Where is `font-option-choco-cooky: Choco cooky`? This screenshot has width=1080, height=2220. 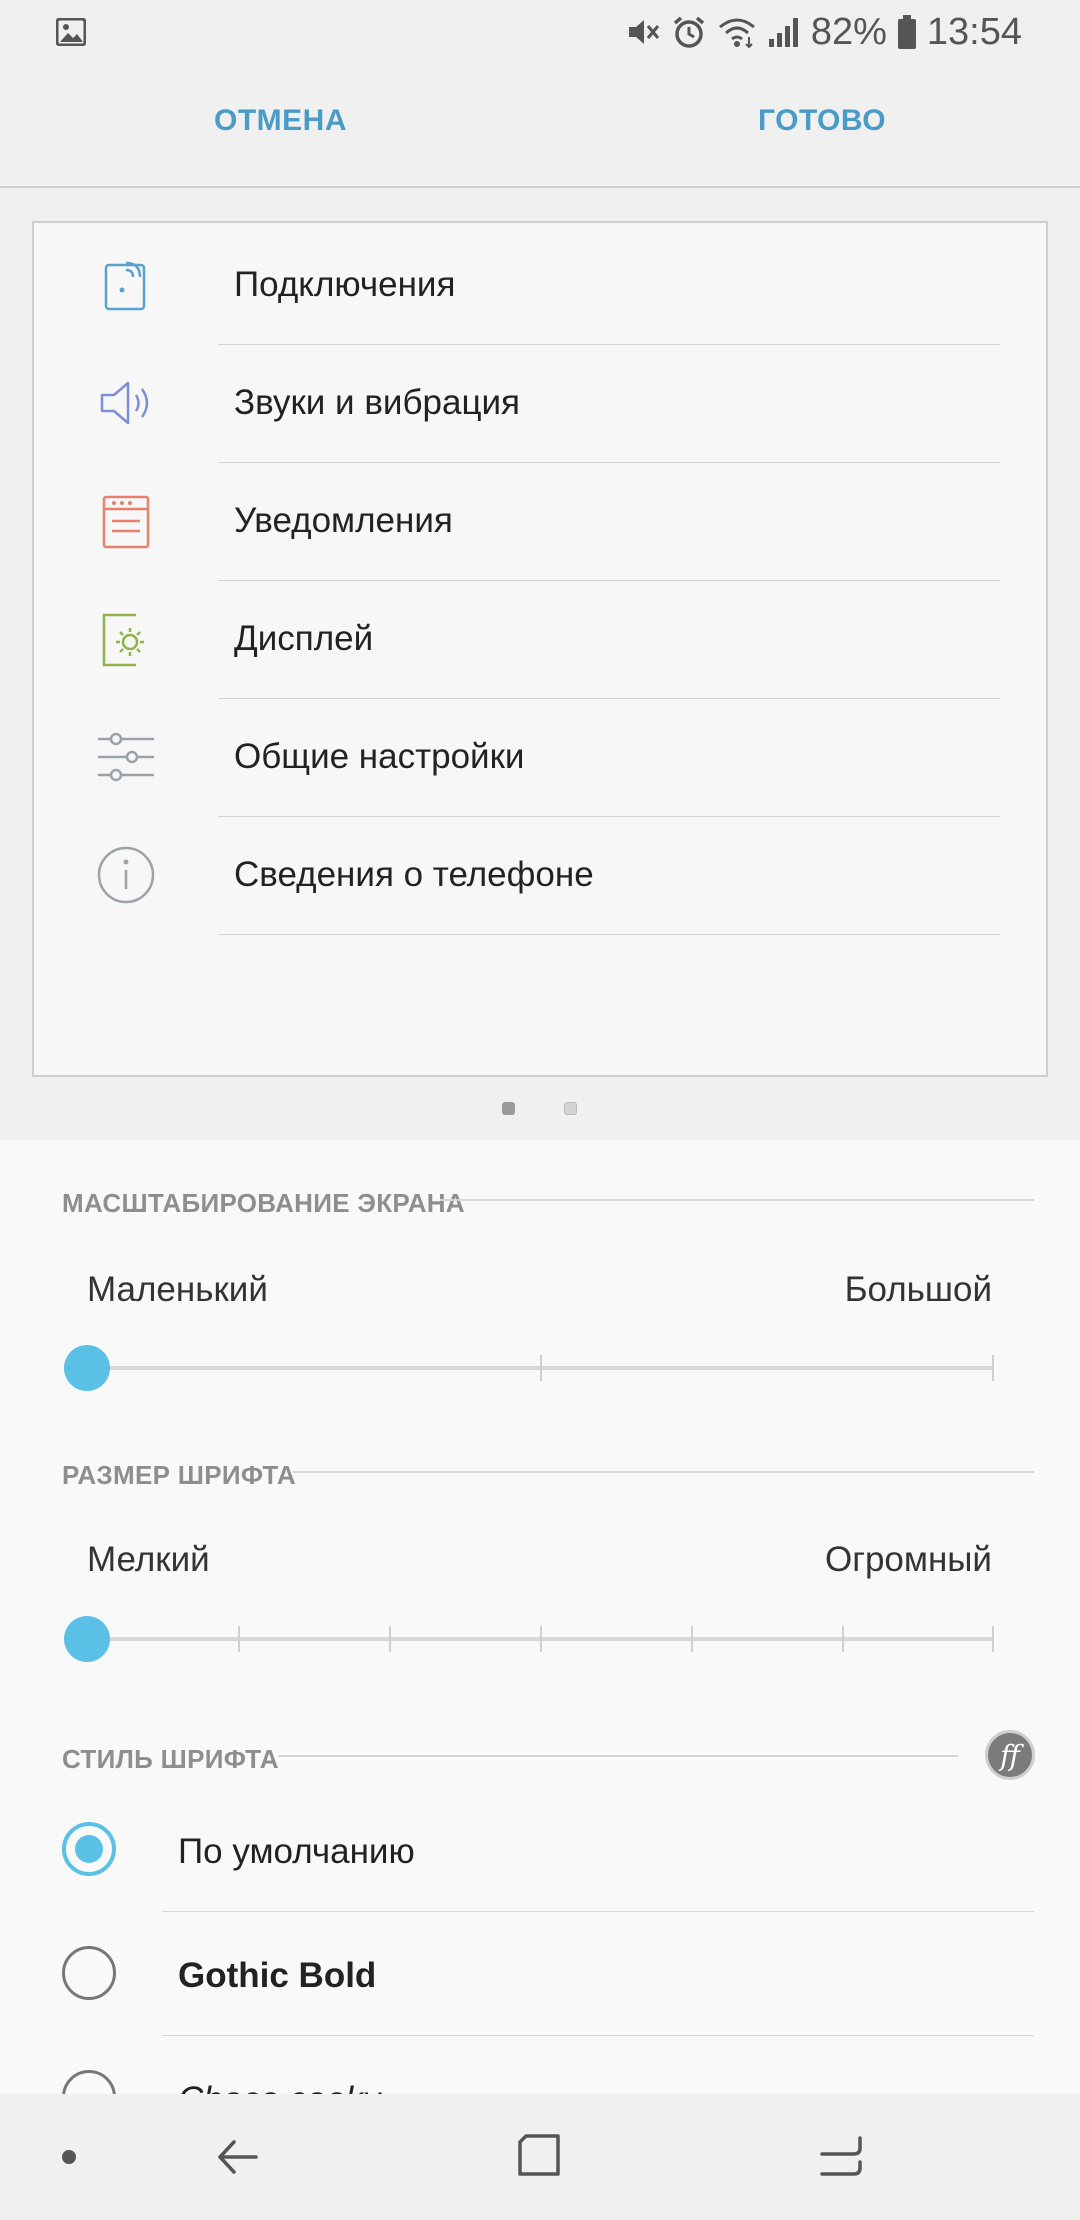
font-option-choco-cooky: Choco cooky is located at coordinates (540, 2065).